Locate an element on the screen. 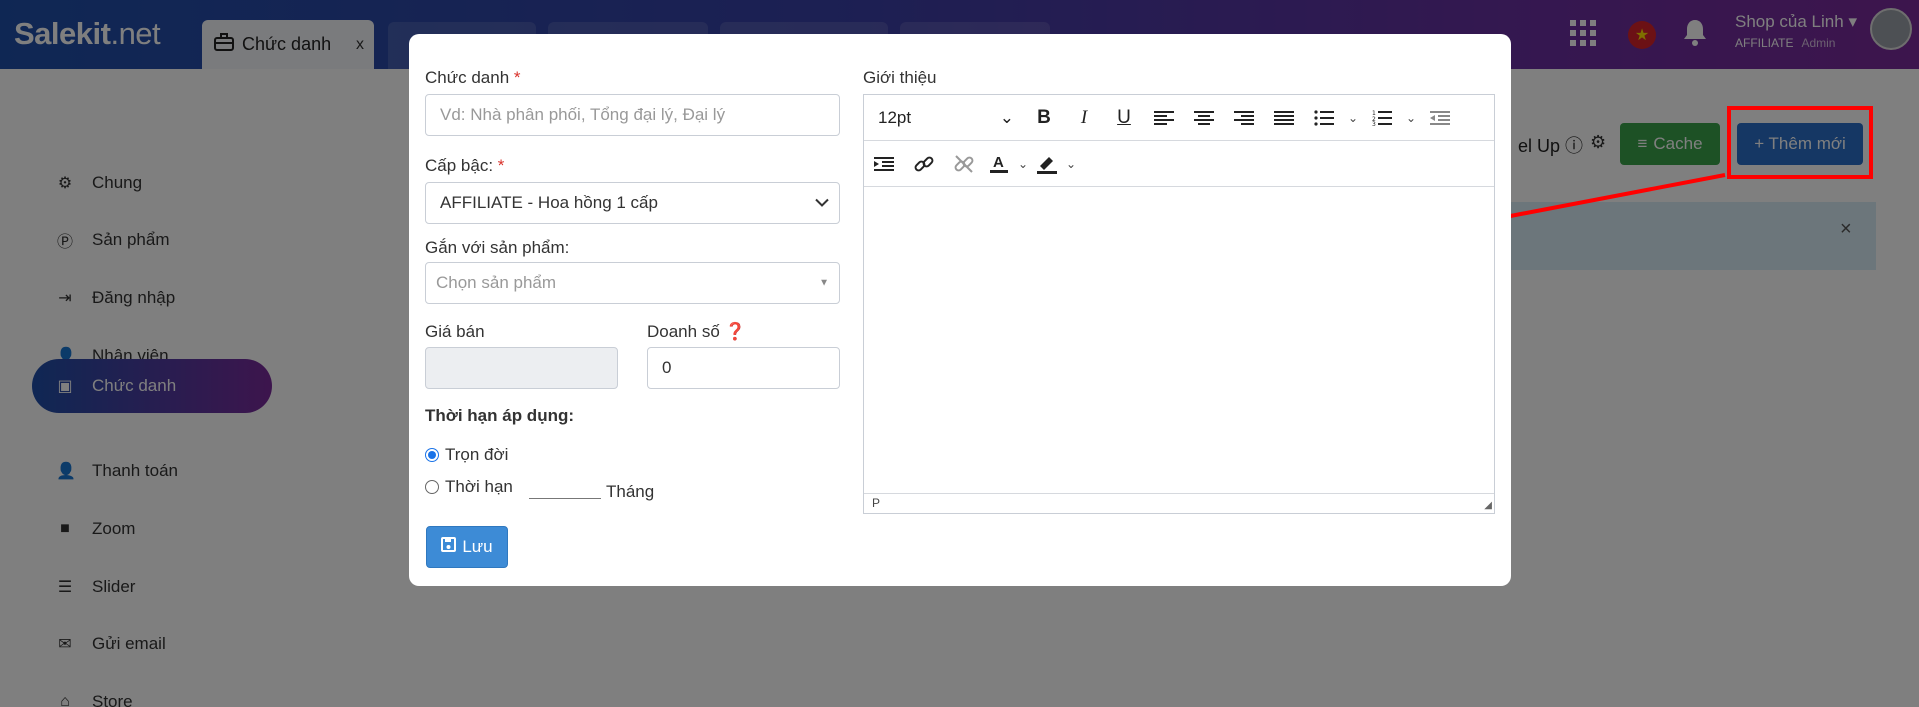  editor-toolbar-row-1: 12pt ⌄ B I U ⌄ 123 ⌄ is located at coordinates (1179, 118).